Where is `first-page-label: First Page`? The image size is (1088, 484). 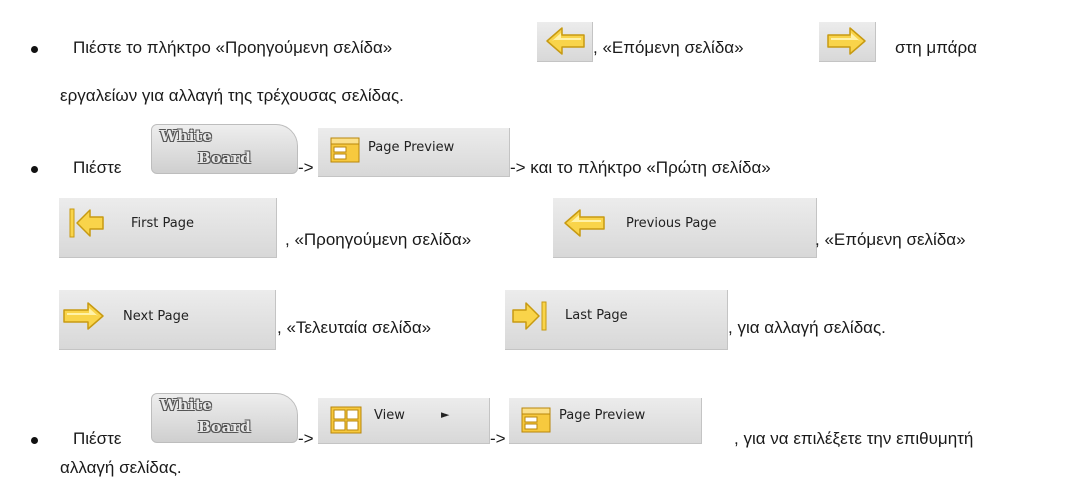
first-page-label: First Page is located at coordinates (162, 223).